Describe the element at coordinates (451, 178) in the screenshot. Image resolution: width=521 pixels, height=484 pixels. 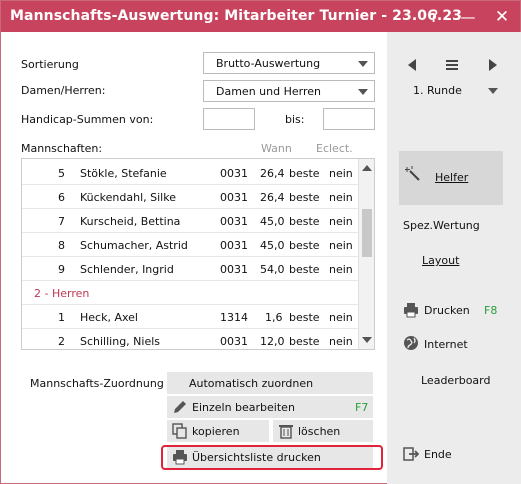
I see `helper-button: Helfer` at that location.